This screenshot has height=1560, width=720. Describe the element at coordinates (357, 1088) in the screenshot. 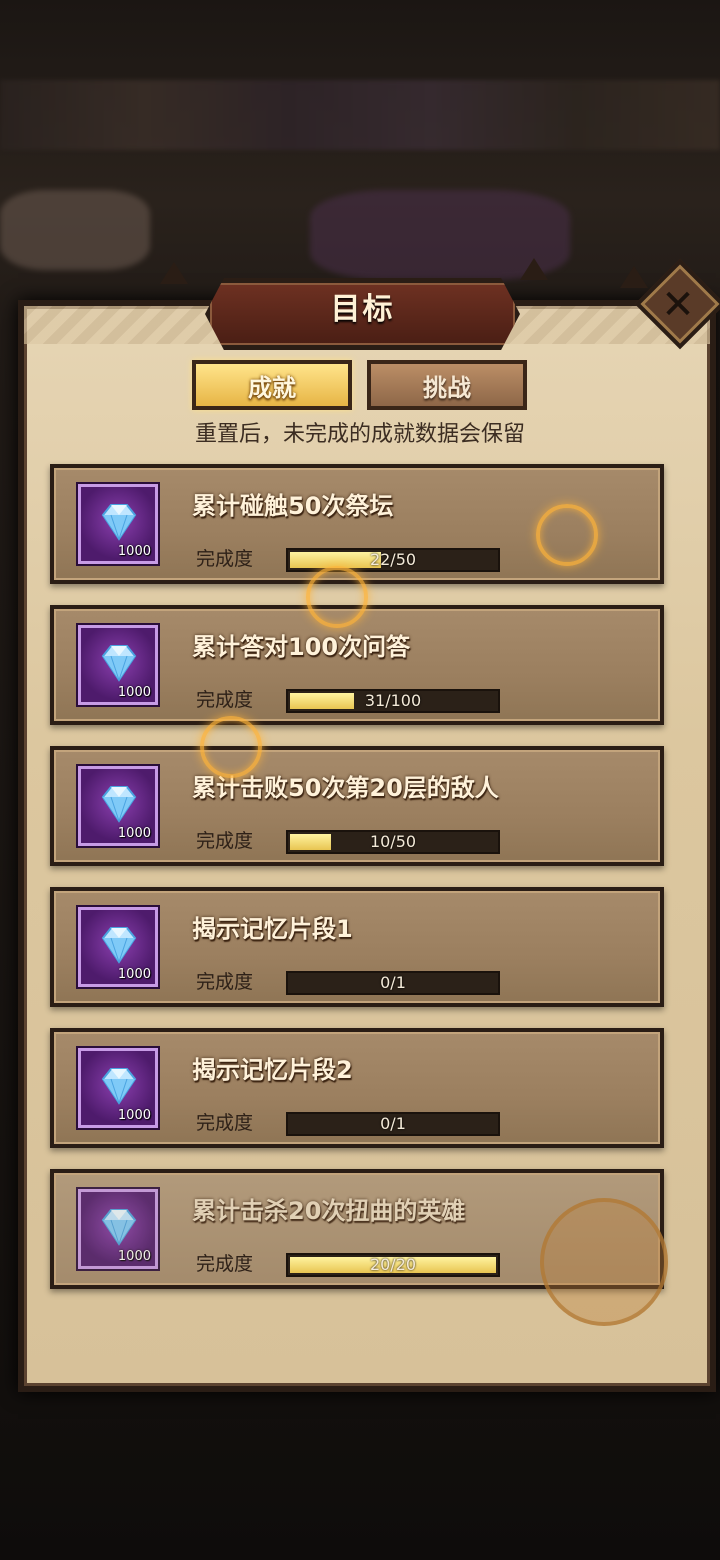

I see `achievement-card: 1000 揭示记忆片段2 完成度 0/1` at that location.